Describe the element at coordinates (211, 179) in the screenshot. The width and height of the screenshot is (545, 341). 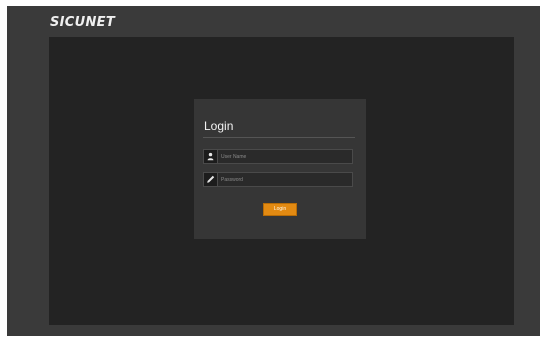
I see `pencil-icon` at that location.